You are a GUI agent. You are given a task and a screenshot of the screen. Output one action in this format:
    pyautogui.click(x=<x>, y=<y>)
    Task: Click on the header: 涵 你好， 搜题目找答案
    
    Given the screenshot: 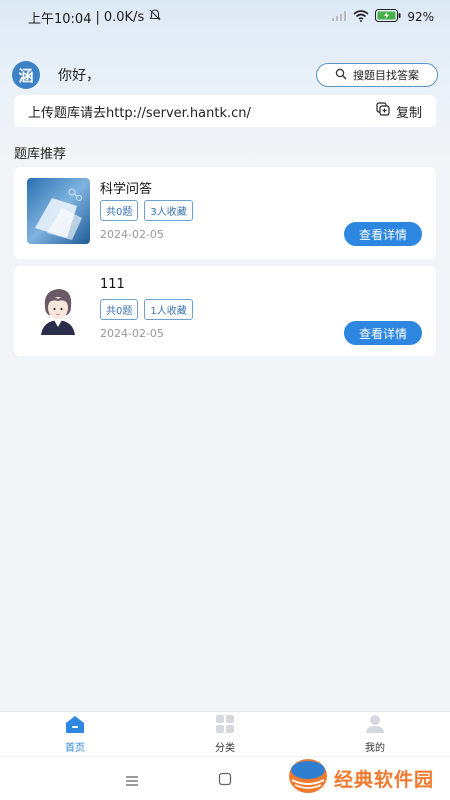 What is the action you would take?
    pyautogui.click(x=225, y=75)
    